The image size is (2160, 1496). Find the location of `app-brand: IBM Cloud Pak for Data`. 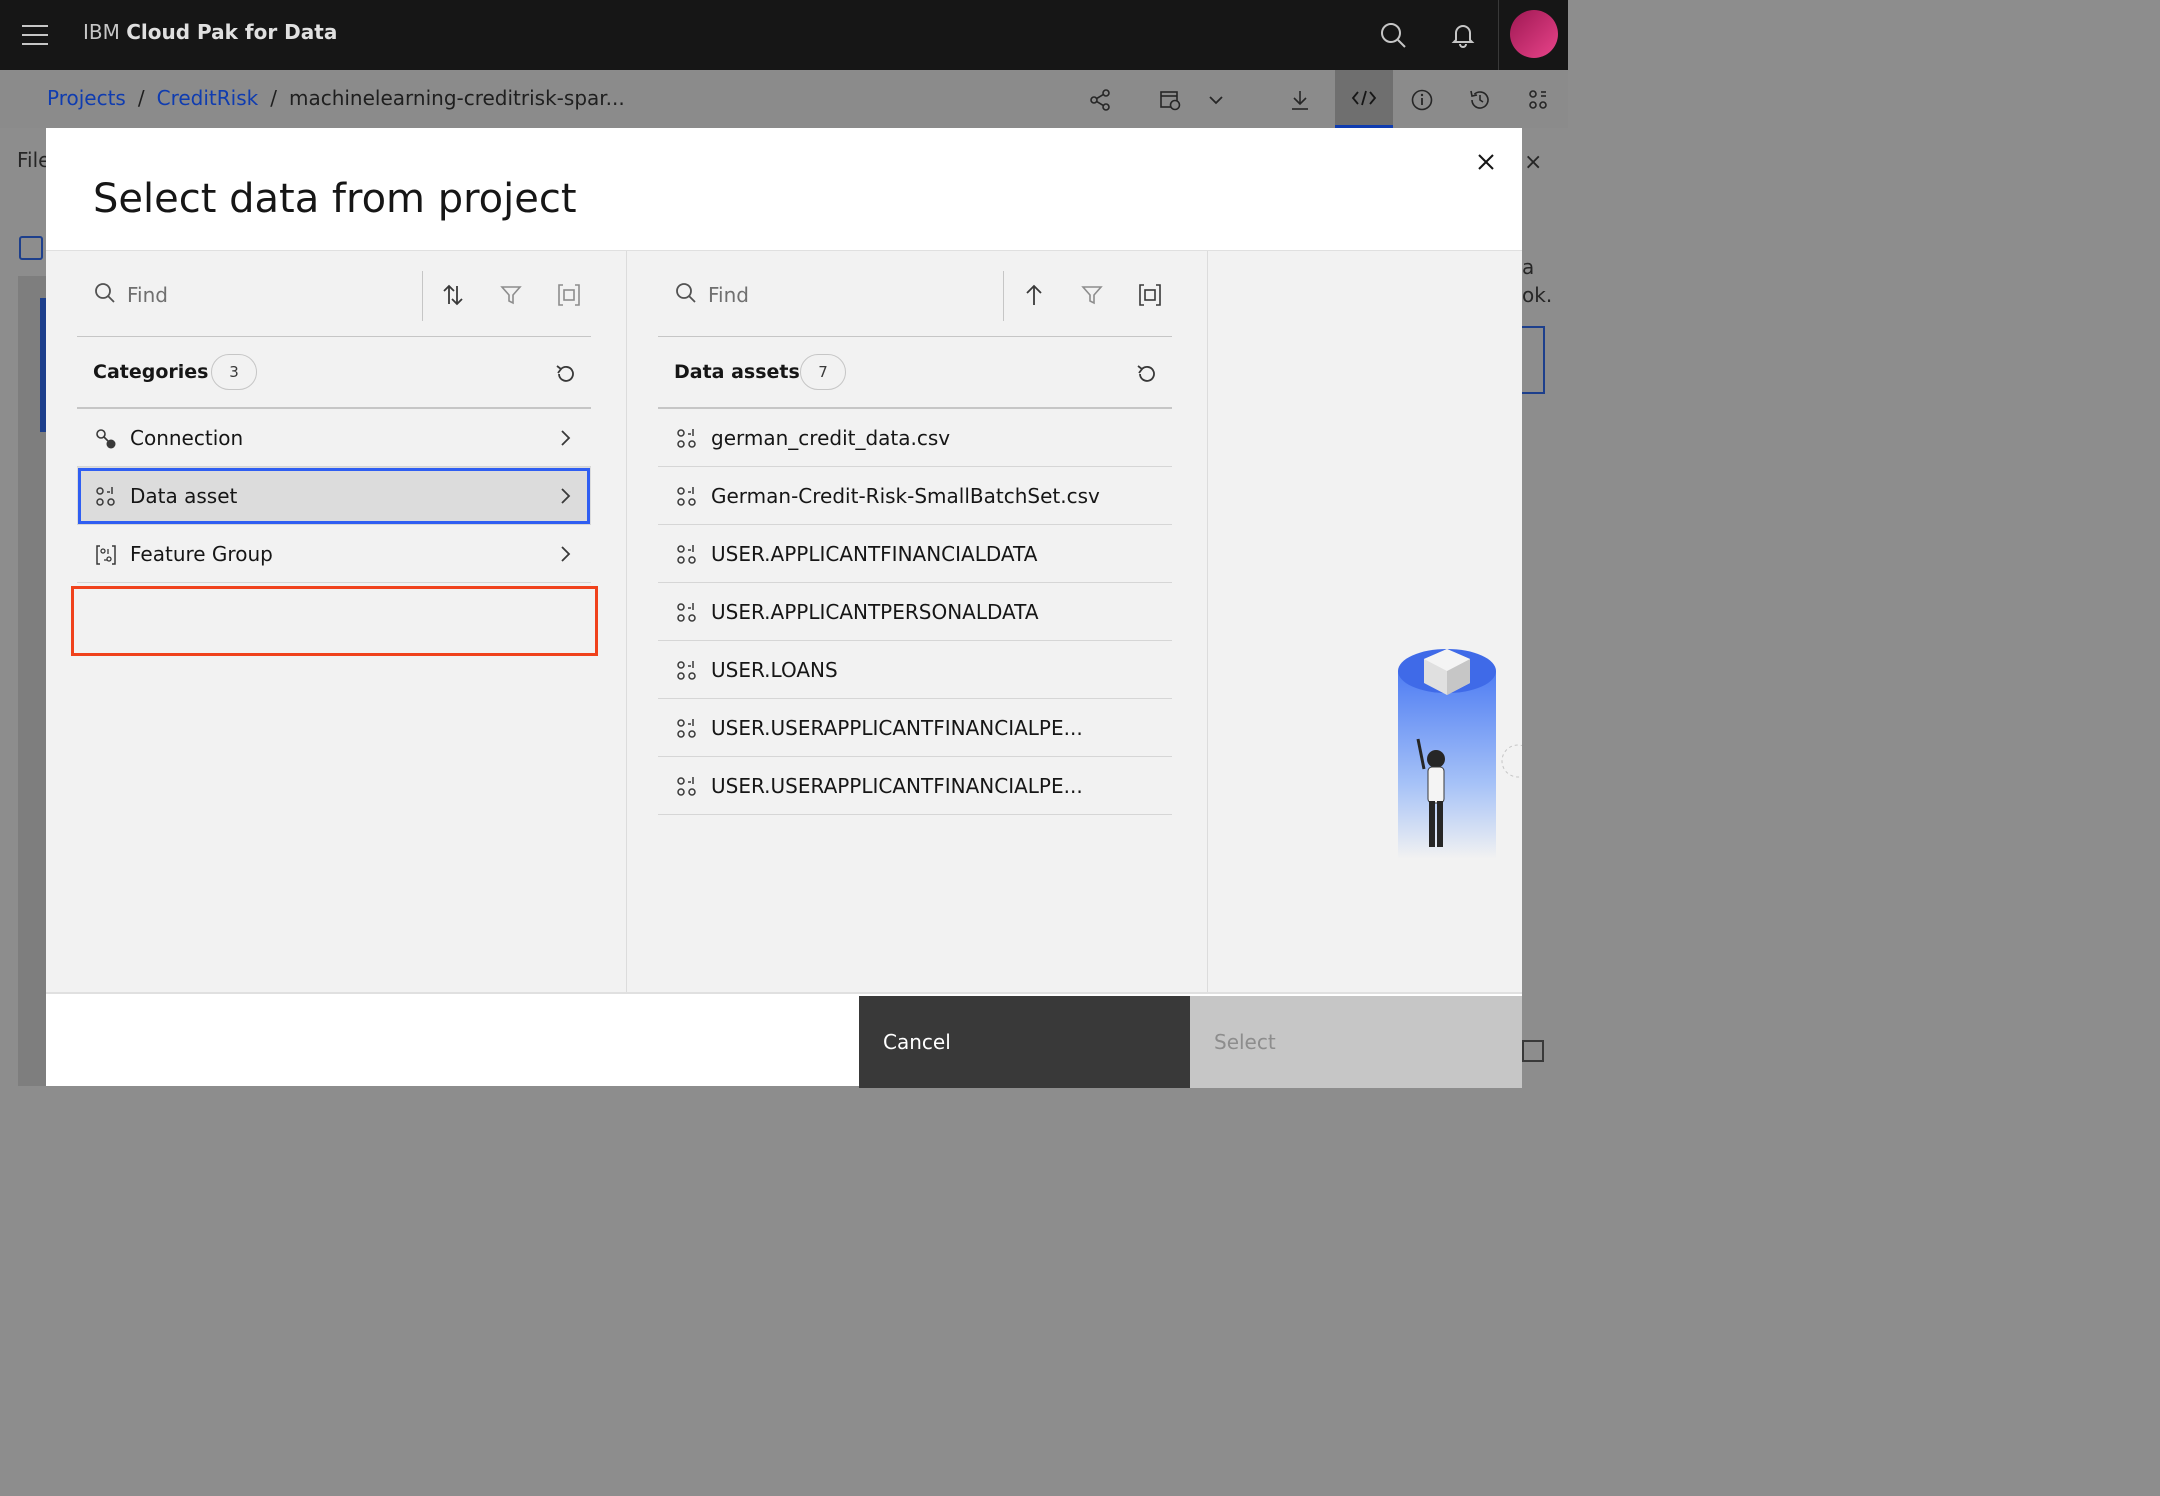

app-brand: IBM Cloud Pak for Data is located at coordinates (210, 32).